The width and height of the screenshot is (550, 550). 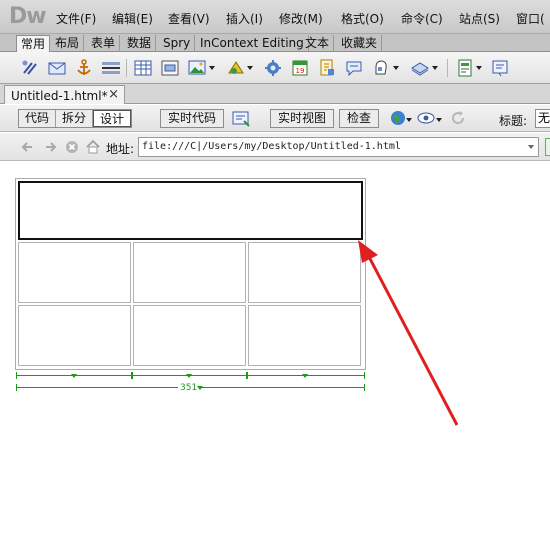 I want to click on image-icon, so click(x=197, y=68).